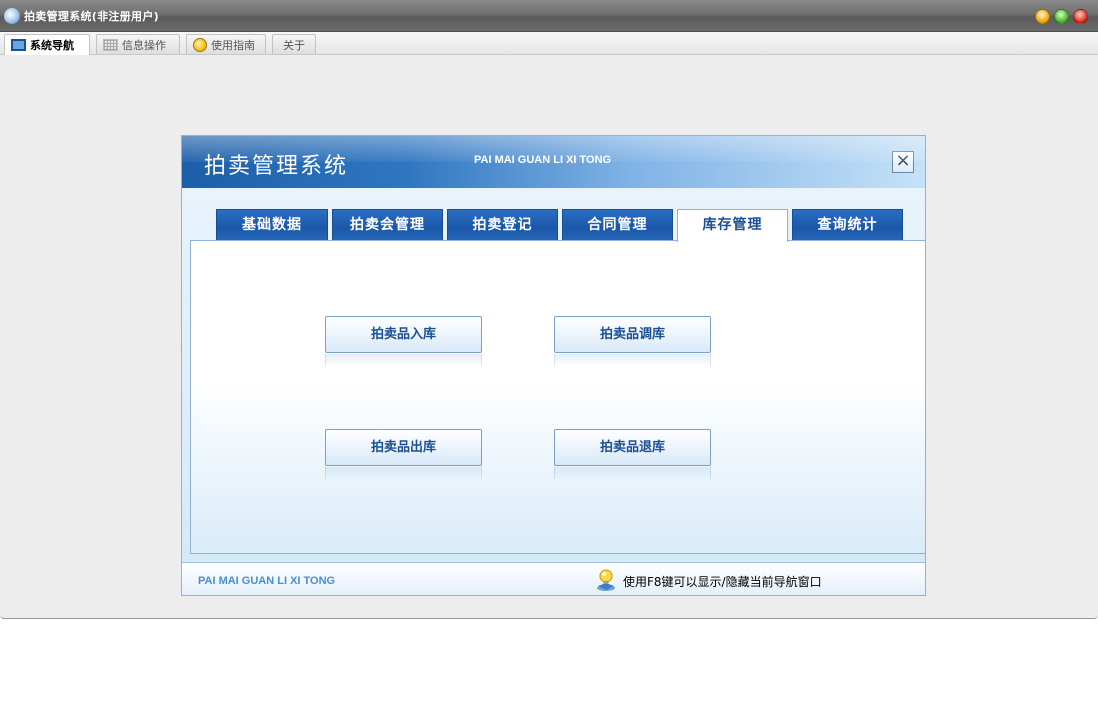  Describe the element at coordinates (549, 16) in the screenshot. I see `title-bar: 拍卖管理系统(非注册用户)` at that location.